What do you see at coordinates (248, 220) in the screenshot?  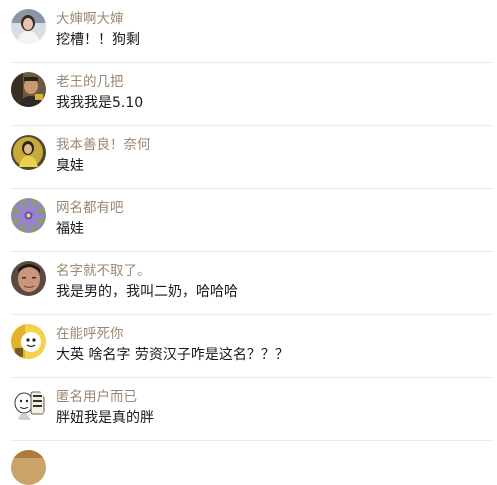 I see `comment-item: 网名都有吧 福娃` at bounding box center [248, 220].